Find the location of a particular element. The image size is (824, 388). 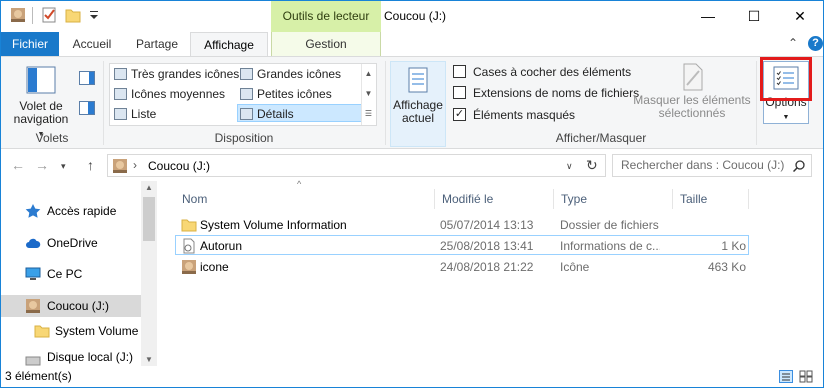

tab-share: Partage is located at coordinates (157, 44).